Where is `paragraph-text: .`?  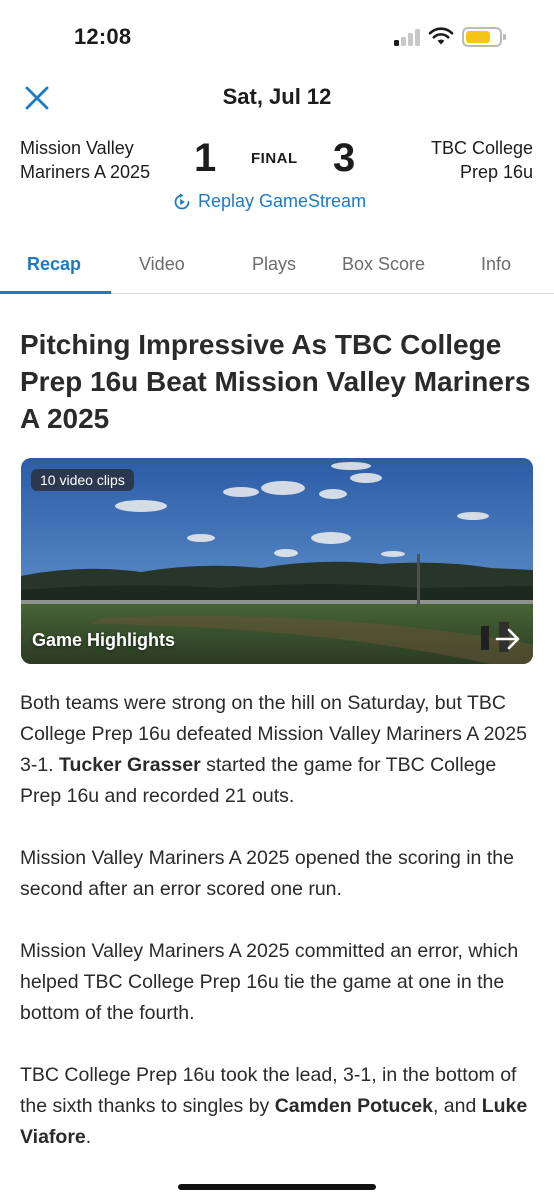
paragraph-text: . is located at coordinates (88, 1137).